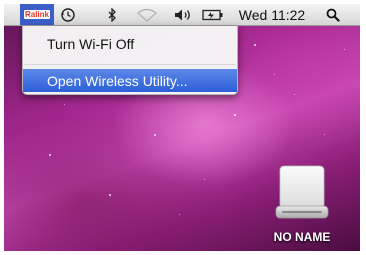  What do you see at coordinates (130, 43) in the screenshot?
I see `turn-wifi-off-item: Turn Wi-Fi Off` at bounding box center [130, 43].